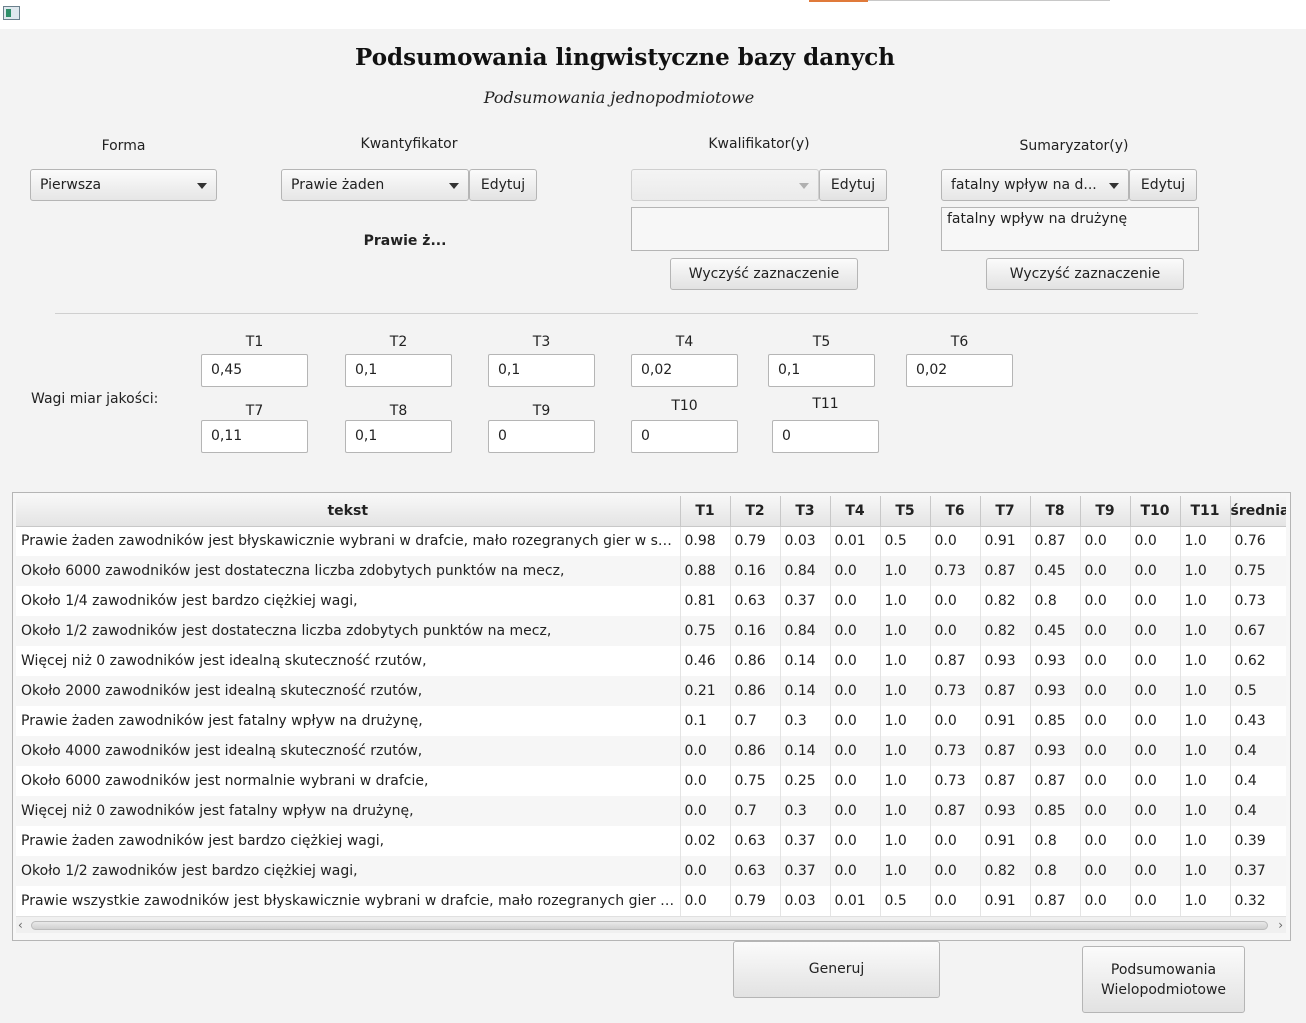 This screenshot has height=1023, width=1306. I want to click on cell-value: 0.39, so click(1258, 841).